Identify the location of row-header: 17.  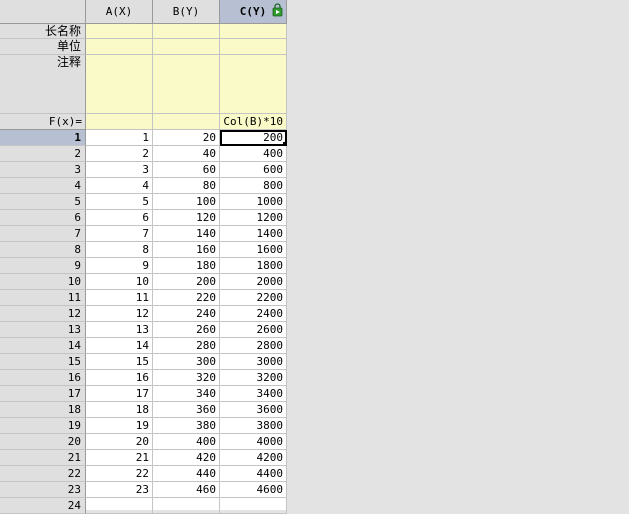
(43, 394).